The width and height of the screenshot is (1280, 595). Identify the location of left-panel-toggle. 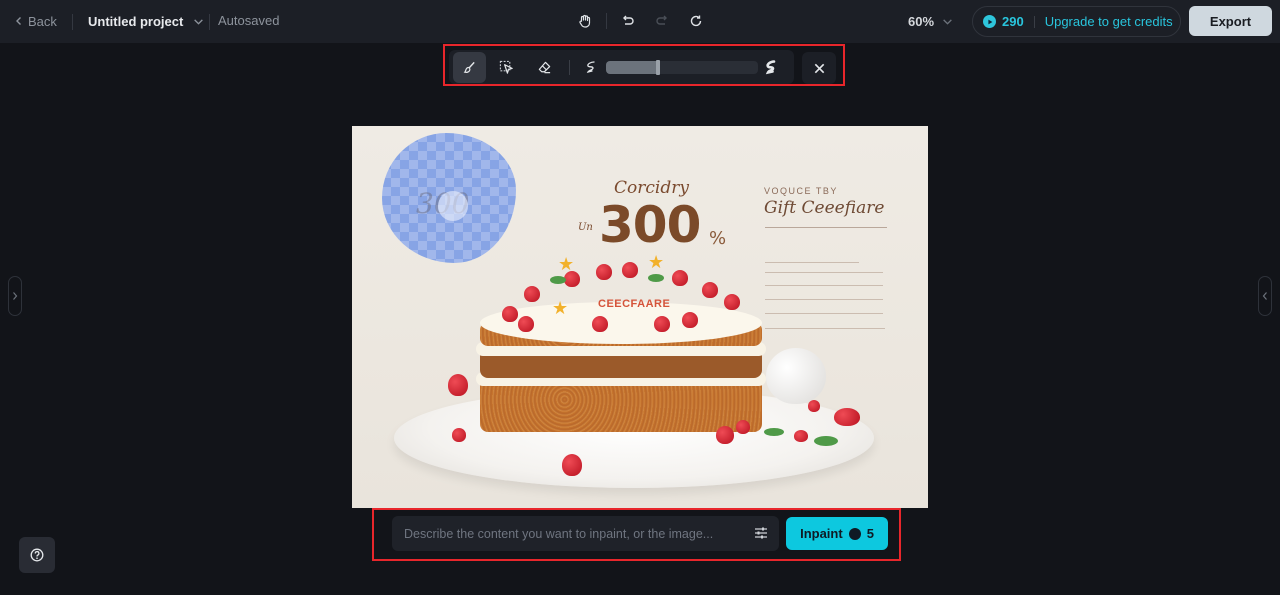
(15, 296).